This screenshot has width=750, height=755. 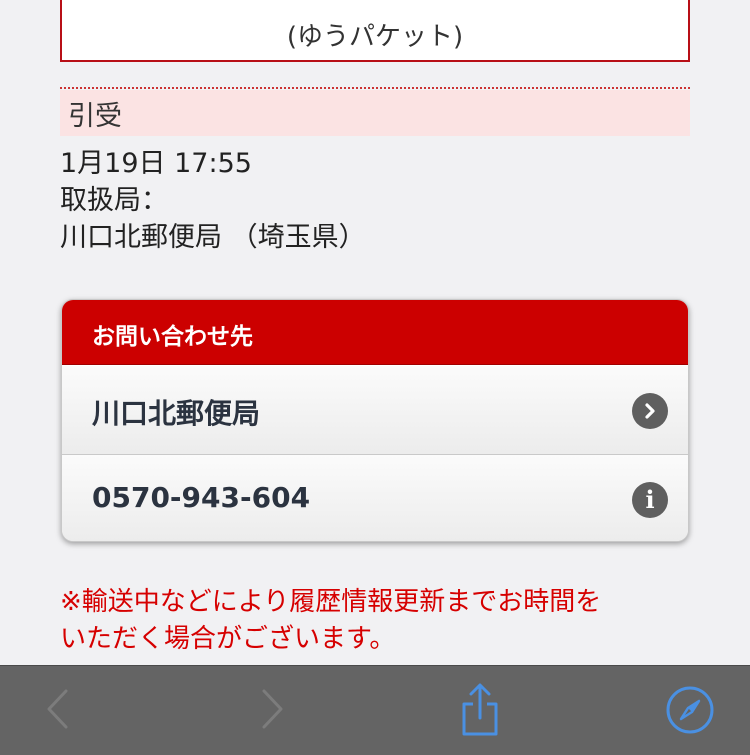 I want to click on section-divider, so click(x=375, y=88).